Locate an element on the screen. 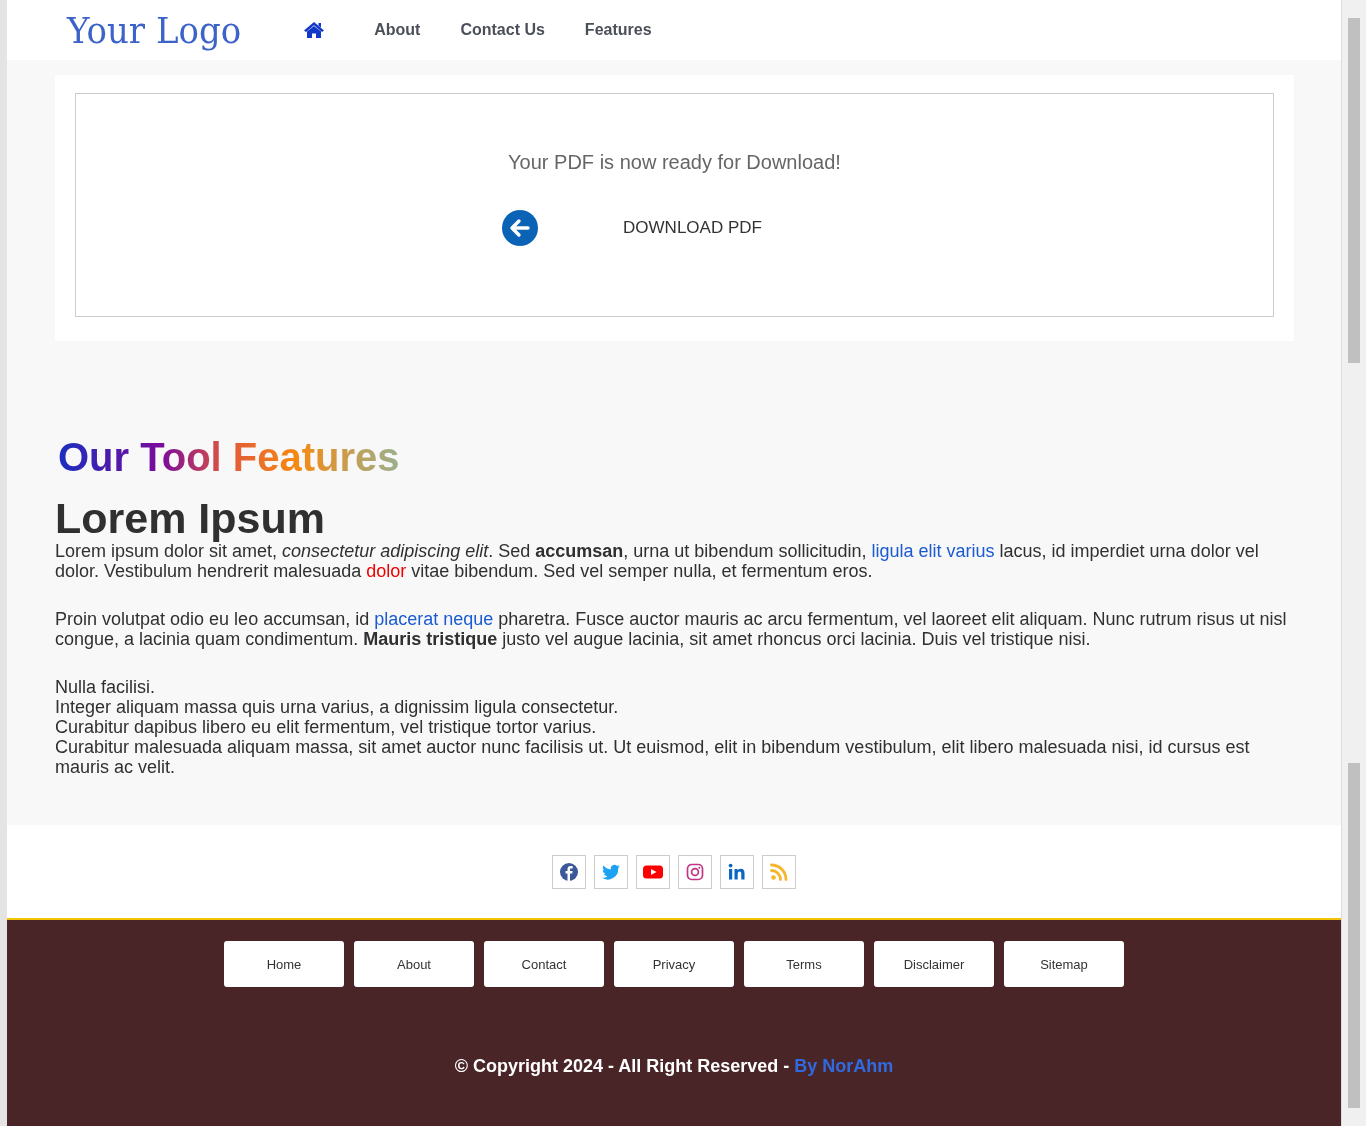 The height and width of the screenshot is (1126, 1366). paragraph: Proin volutpat odio eu leo accumsan, id placerat neque pharetra. Fusce auctor mauris ac arcu fermentum, vel laoreet elit aliquam. Nunc rutrum risus ut nisl congue, a lacinia quam condimentum. Mauris tristique justo vel augue lacinia, sit amet rhoncus orci lacinia. Duis vel tristique nisi. is located at coordinates (671, 629).